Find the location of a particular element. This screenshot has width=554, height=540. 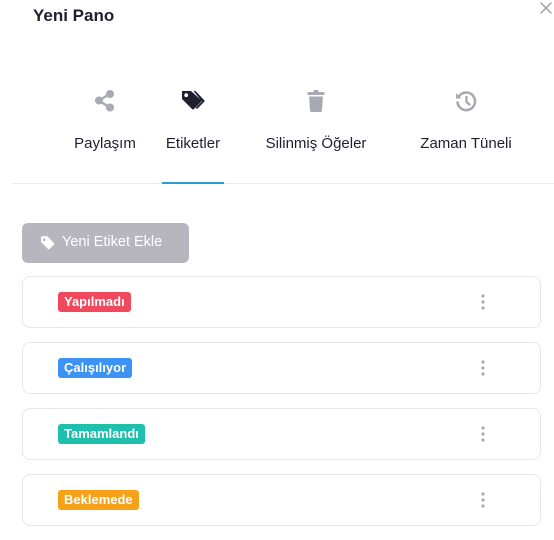

close-button is located at coordinates (546, 8).